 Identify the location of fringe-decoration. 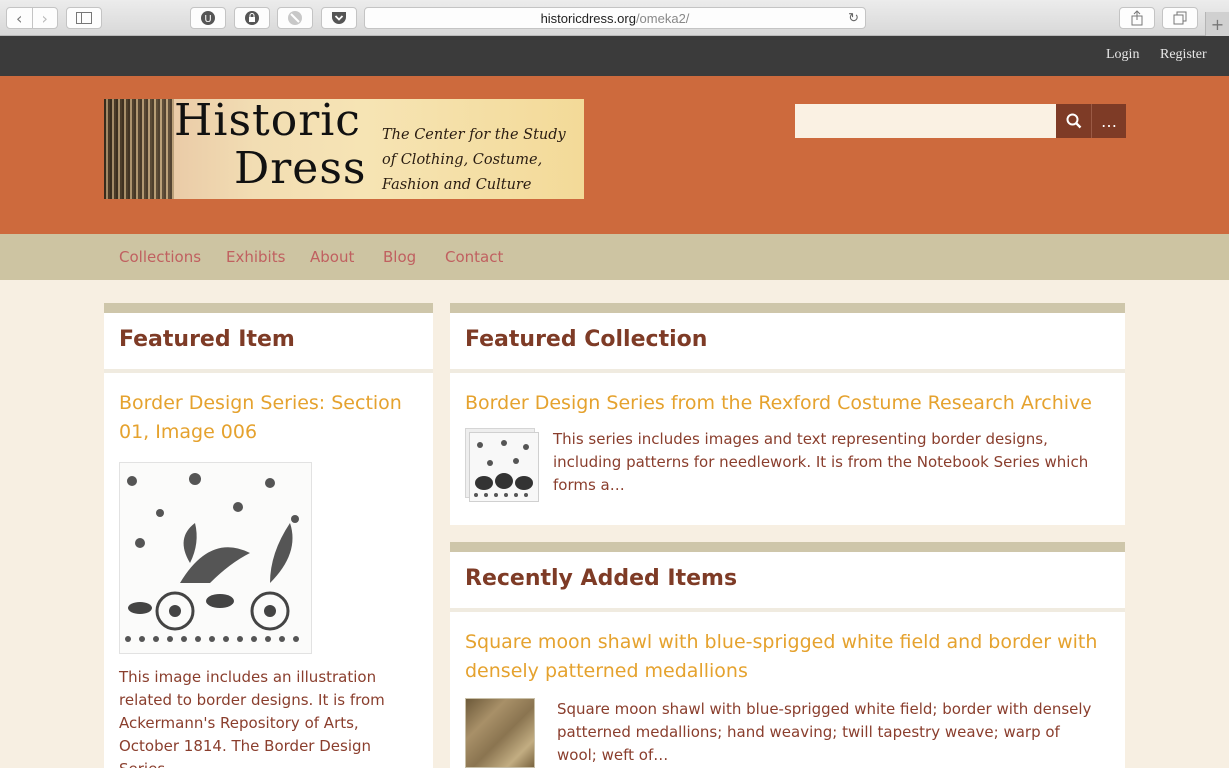
(139, 149).